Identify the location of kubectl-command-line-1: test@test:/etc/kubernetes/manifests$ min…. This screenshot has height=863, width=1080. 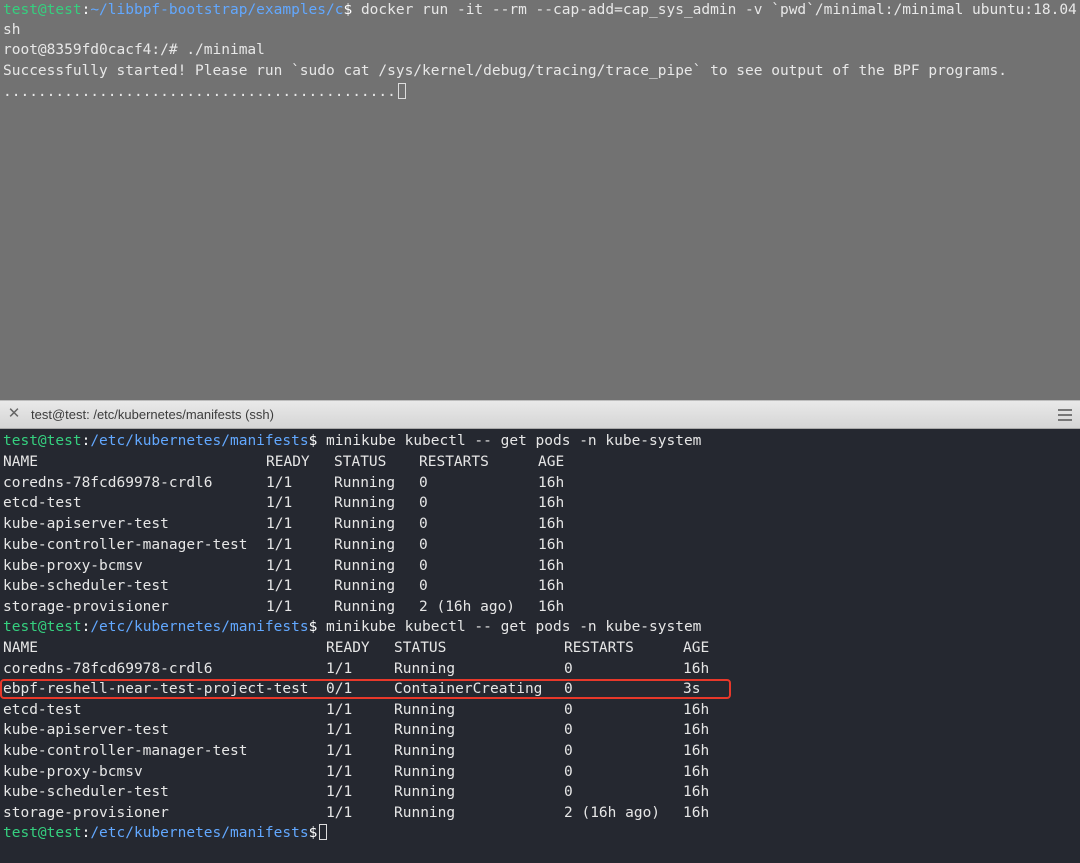
(352, 441).